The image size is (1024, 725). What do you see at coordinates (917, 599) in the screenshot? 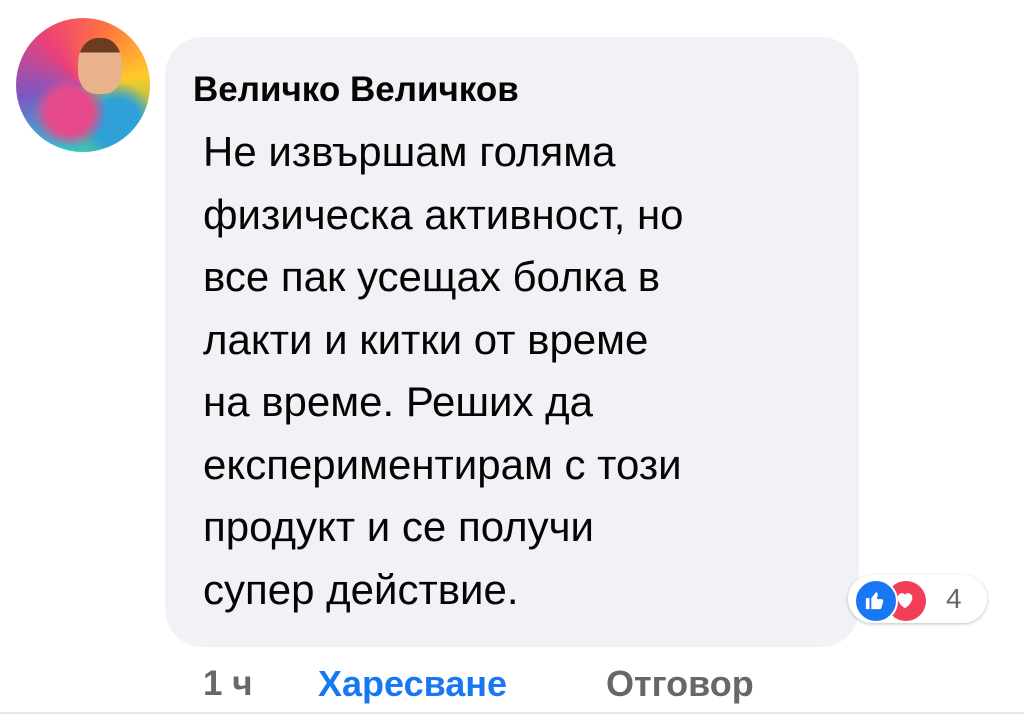
I see `reactions-summary: 4` at bounding box center [917, 599].